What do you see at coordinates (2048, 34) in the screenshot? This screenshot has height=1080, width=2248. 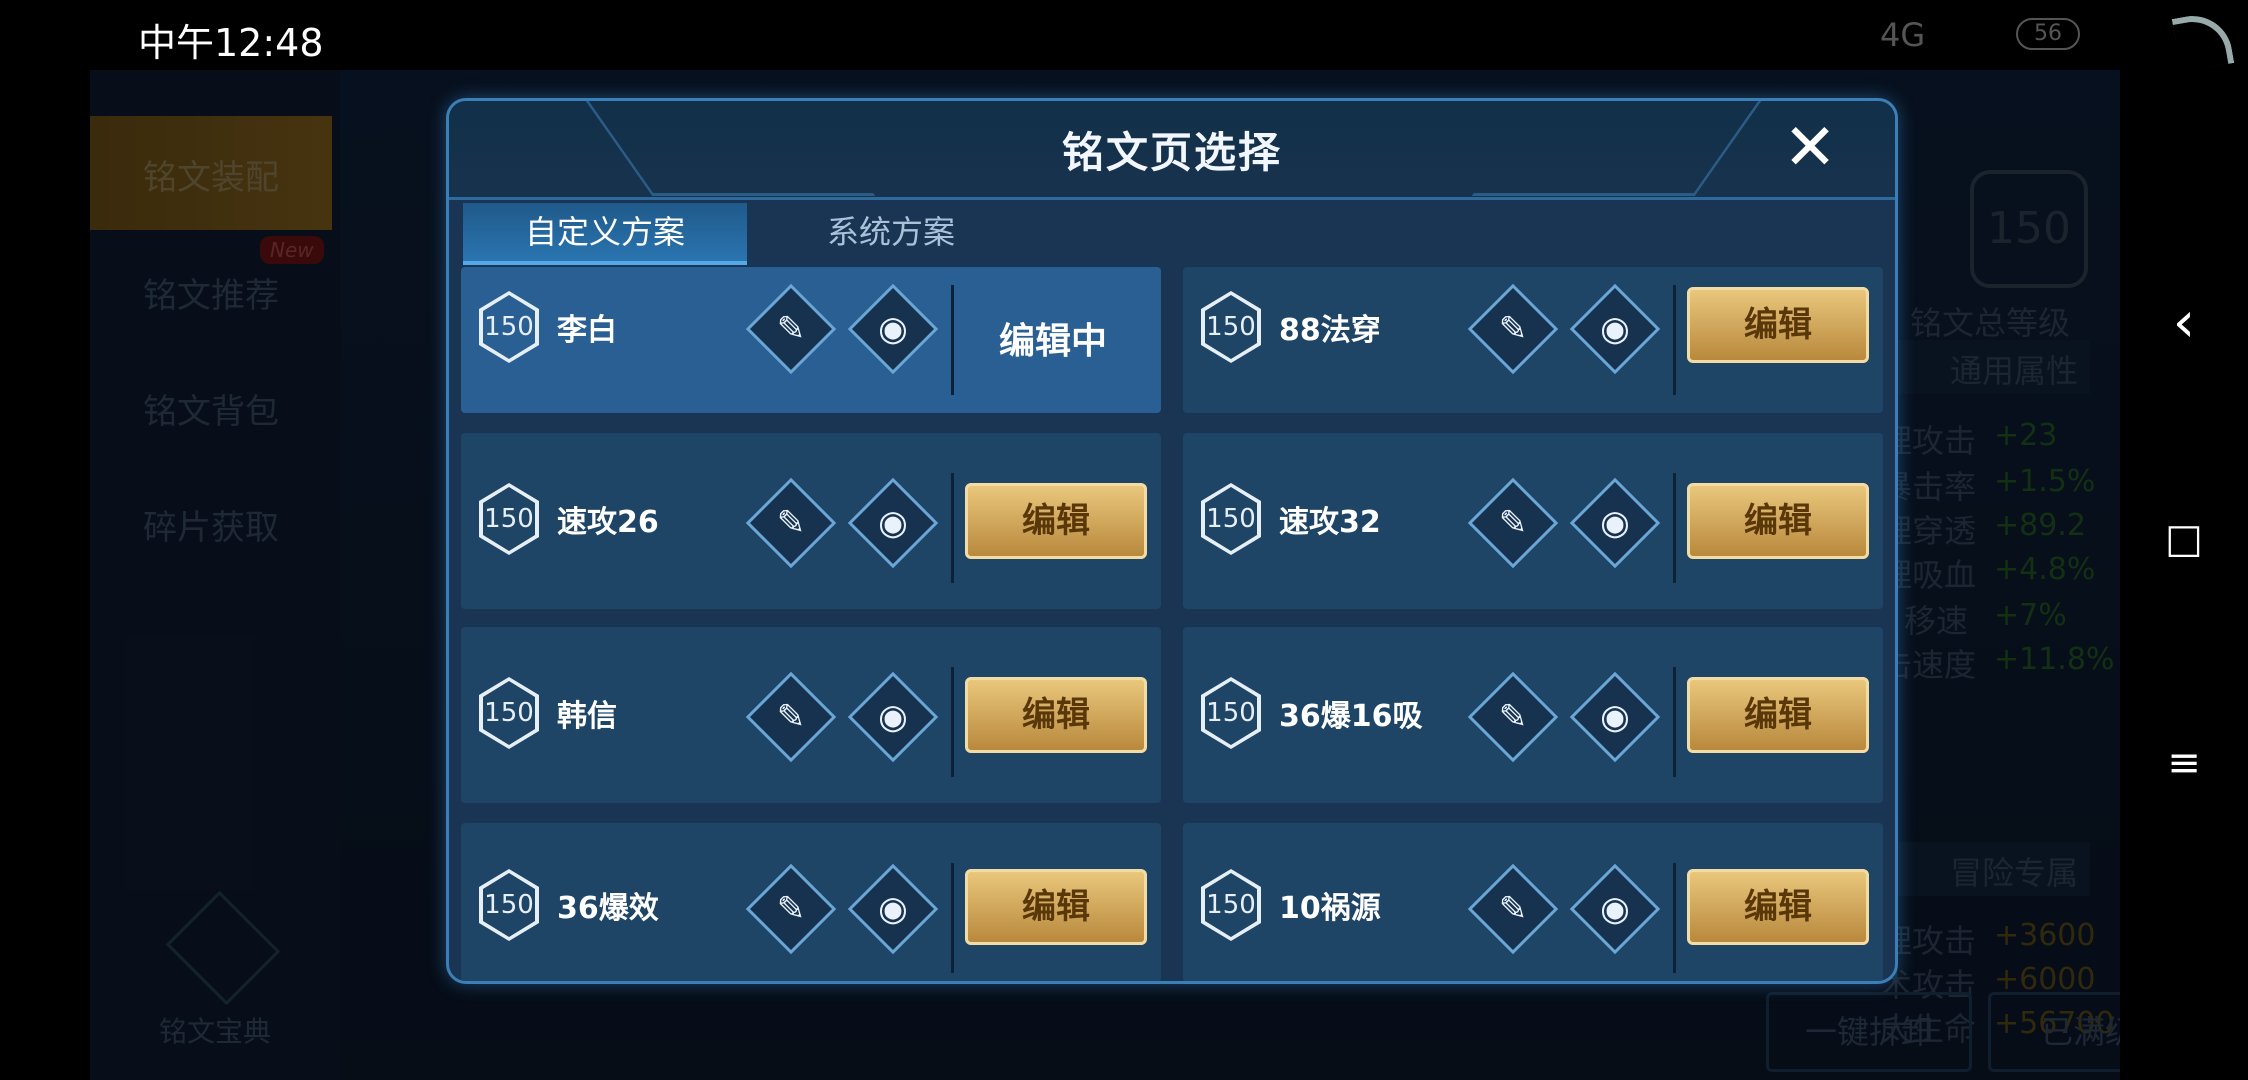 I see `battery-icon: 56` at bounding box center [2048, 34].